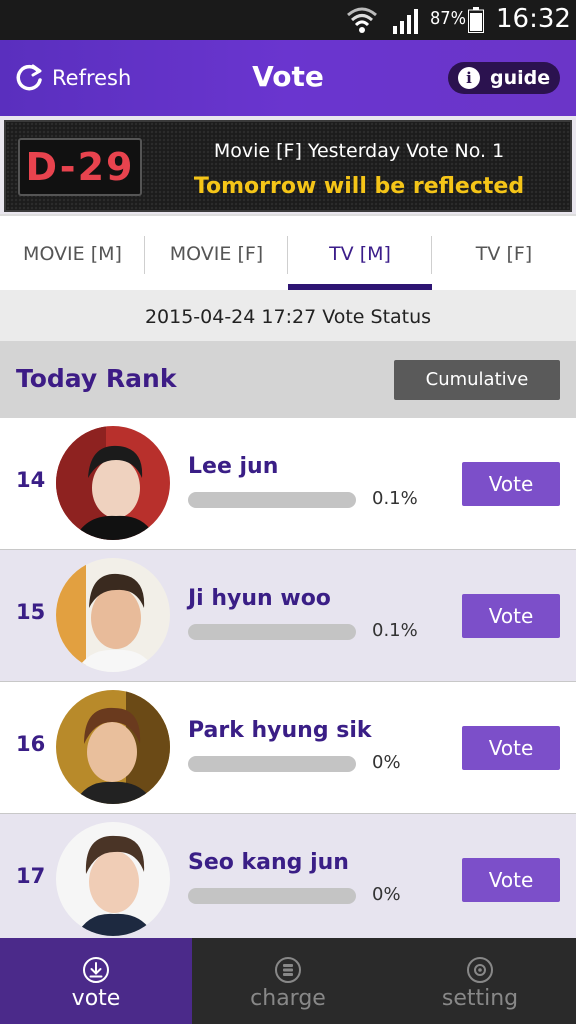 Image resolution: width=576 pixels, height=1024 pixels. What do you see at coordinates (29, 77) in the screenshot?
I see `refresh-icon` at bounding box center [29, 77].